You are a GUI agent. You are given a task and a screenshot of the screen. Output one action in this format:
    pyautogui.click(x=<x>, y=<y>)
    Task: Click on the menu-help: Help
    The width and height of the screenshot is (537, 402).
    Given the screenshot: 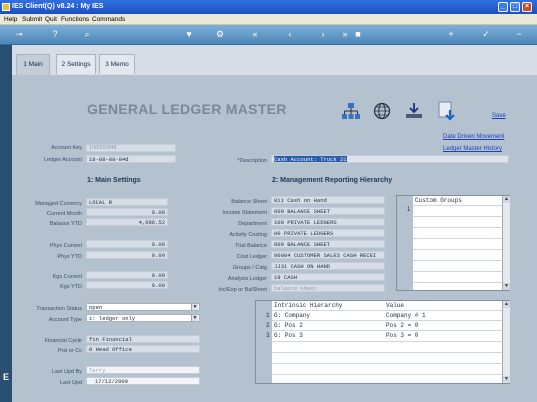 What is the action you would take?
    pyautogui.click(x=10, y=19)
    